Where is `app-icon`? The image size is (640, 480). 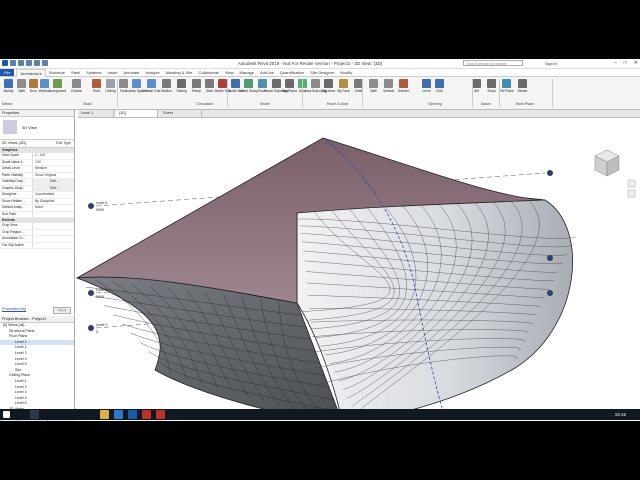
app-icon is located at coordinates (160, 414).